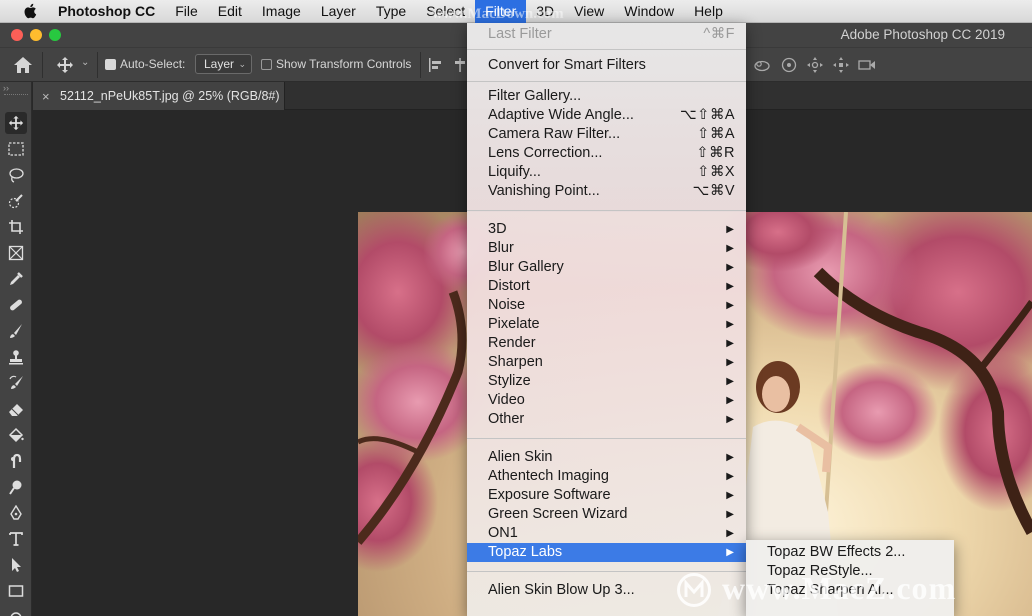 This screenshot has height=616, width=1032. Describe the element at coordinates (606, 267) in the screenshot. I see `menu-item-blur-gallery: Blur Gallery ▶` at that location.